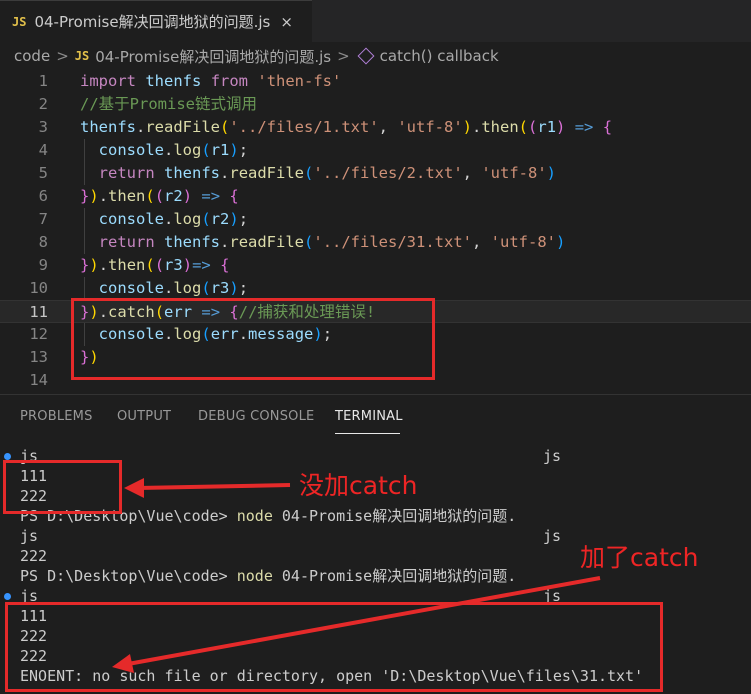  Describe the element at coordinates (123, 663) in the screenshot. I see `arrowhead-with-catch` at that location.